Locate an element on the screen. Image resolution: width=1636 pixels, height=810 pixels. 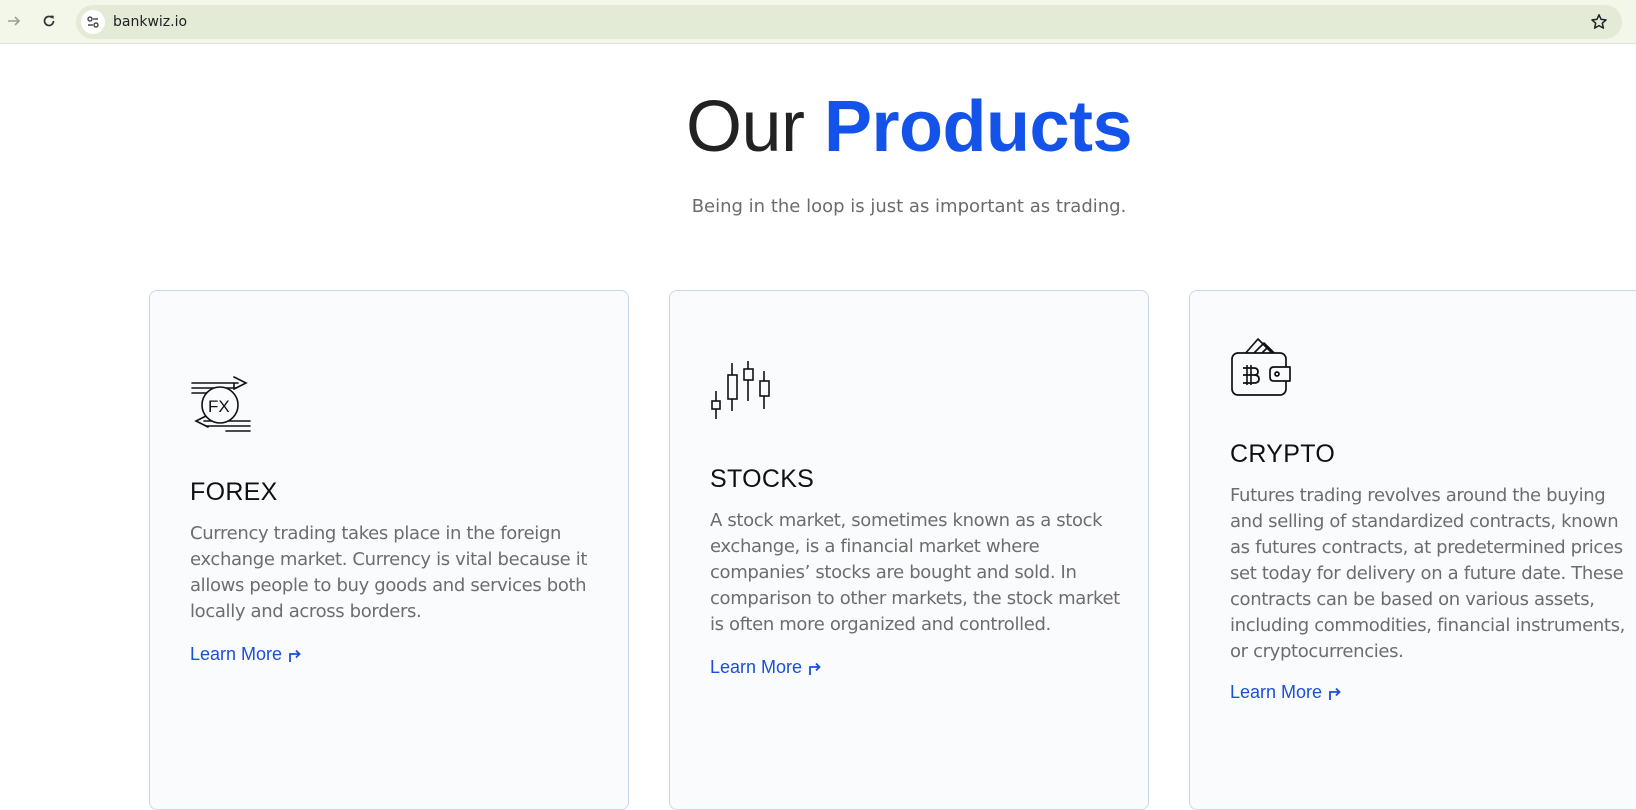
forward-arrow-icon is located at coordinates (14, 21).